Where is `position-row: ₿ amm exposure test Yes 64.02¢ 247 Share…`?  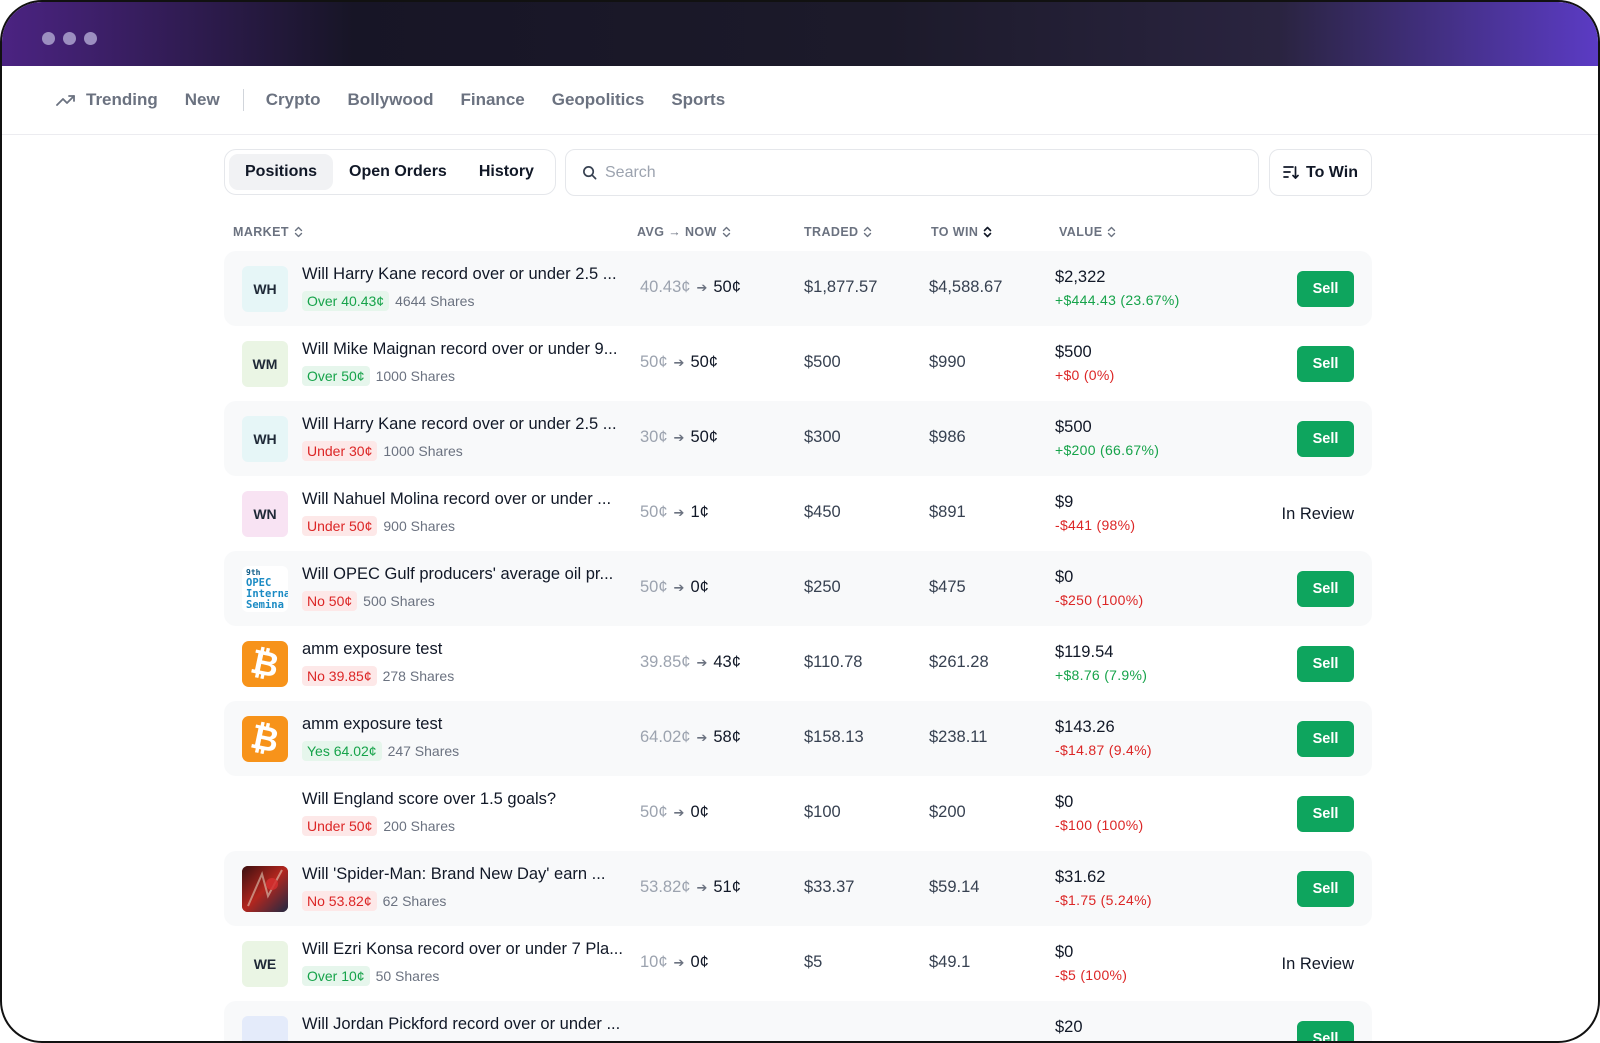
position-row: ₿ amm exposure test Yes 64.02¢ 247 Share… is located at coordinates (798, 738).